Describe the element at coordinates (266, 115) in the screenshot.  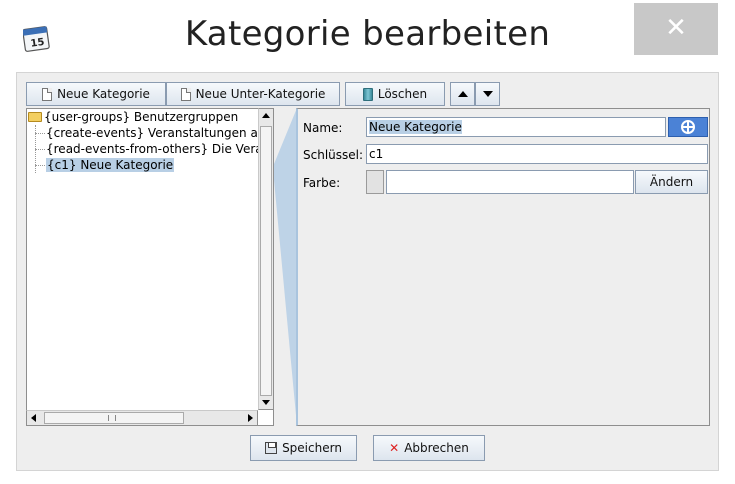
I see `scroll-up-icon` at that location.